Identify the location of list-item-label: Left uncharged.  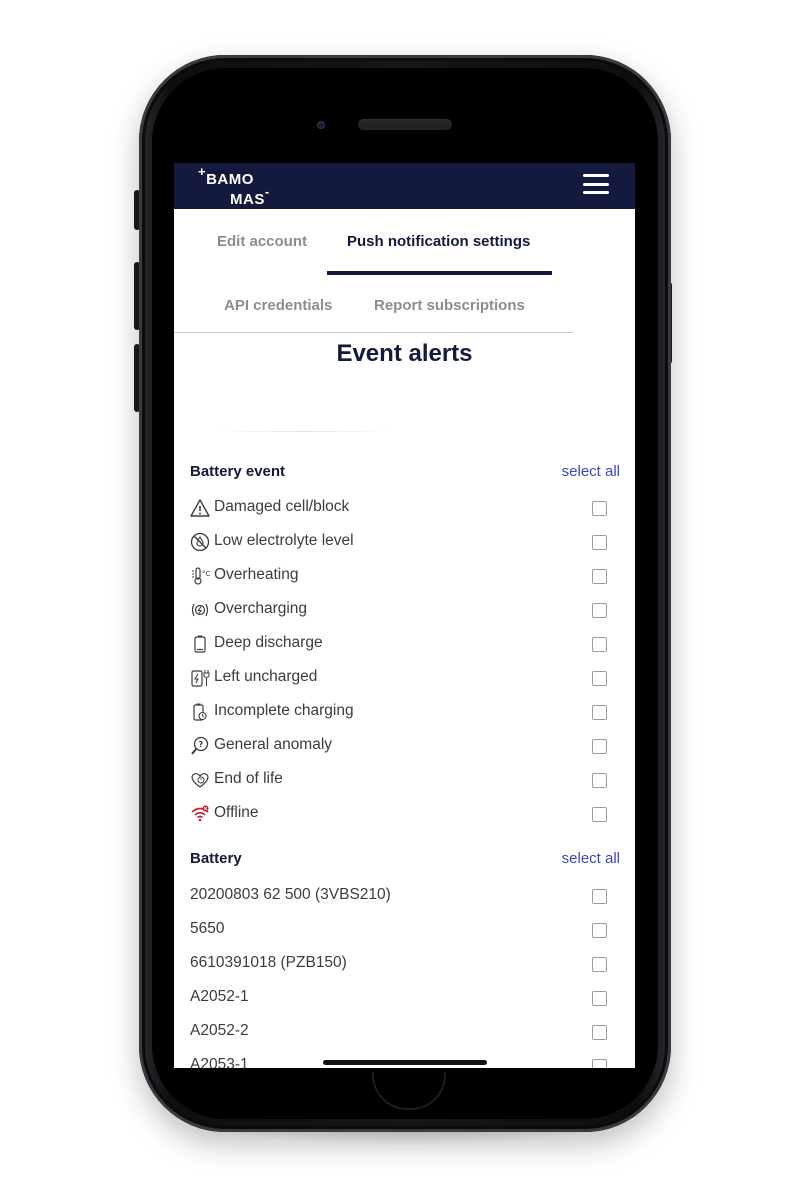
(266, 676).